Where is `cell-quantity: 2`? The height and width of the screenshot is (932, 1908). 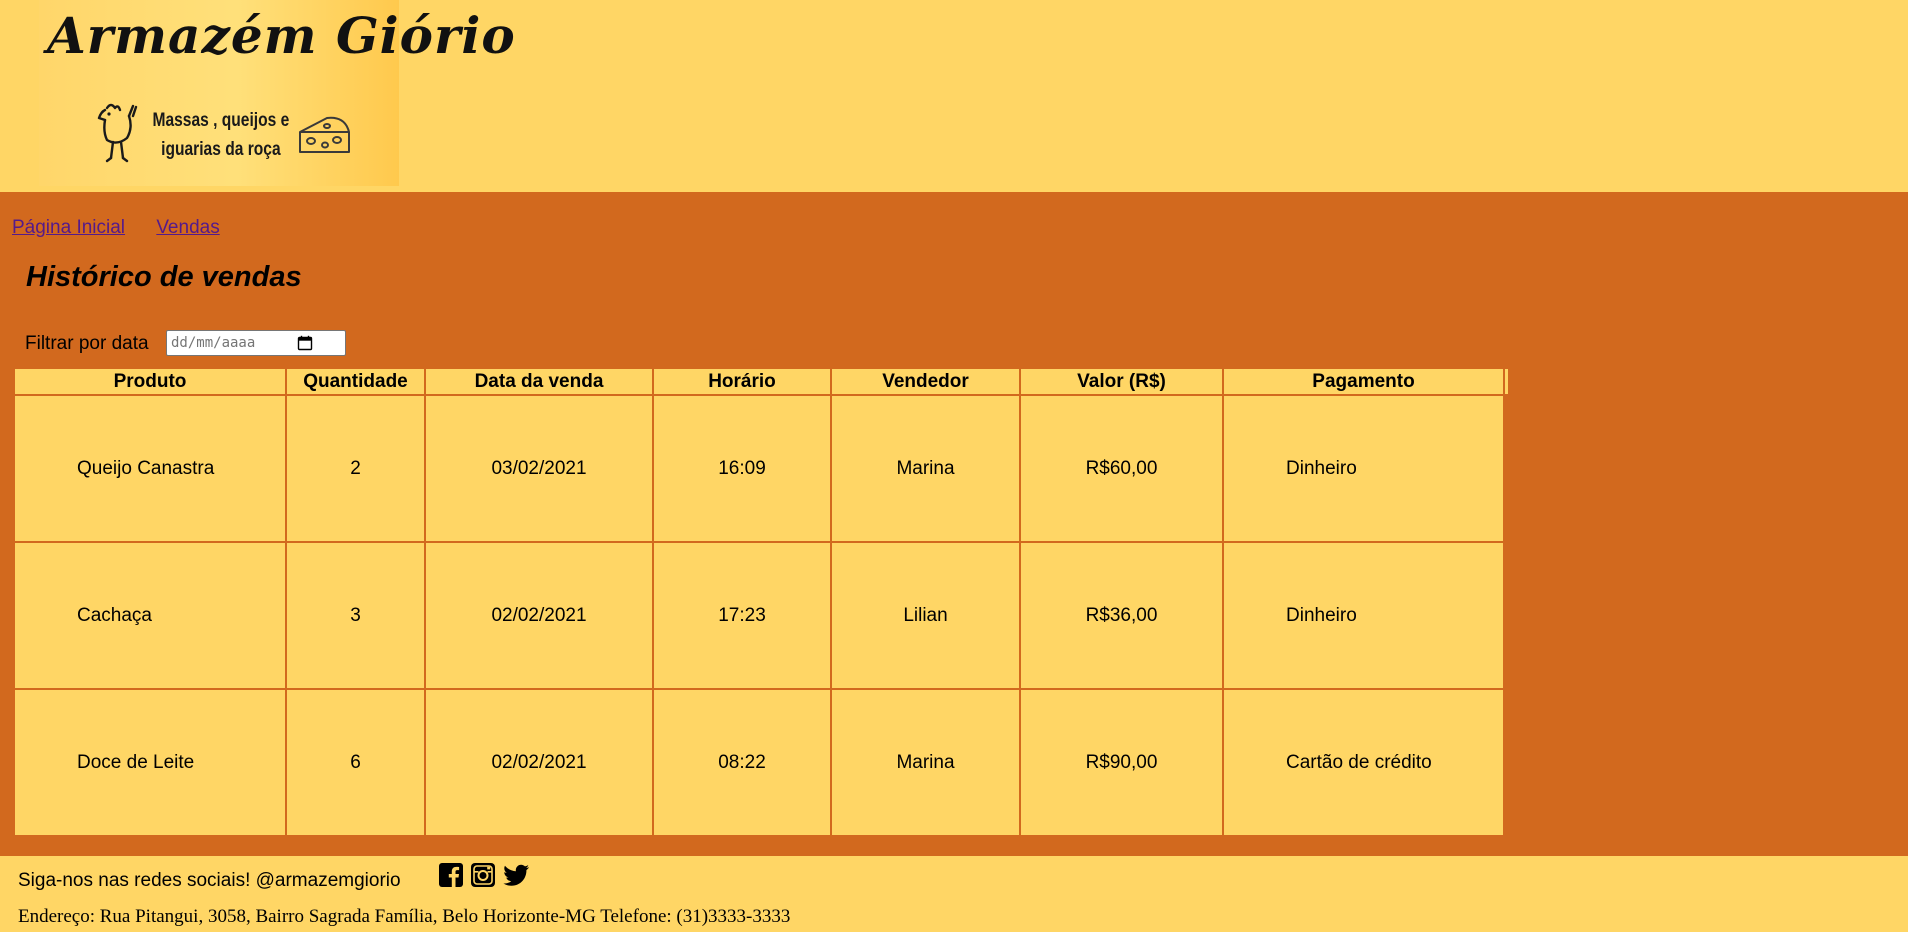 cell-quantity: 2 is located at coordinates (355, 468).